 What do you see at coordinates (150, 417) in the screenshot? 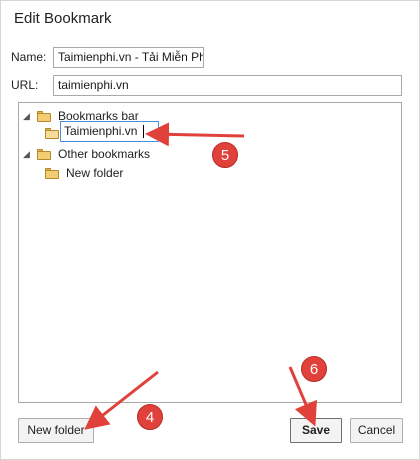
I see `step-4-badge: 4` at bounding box center [150, 417].